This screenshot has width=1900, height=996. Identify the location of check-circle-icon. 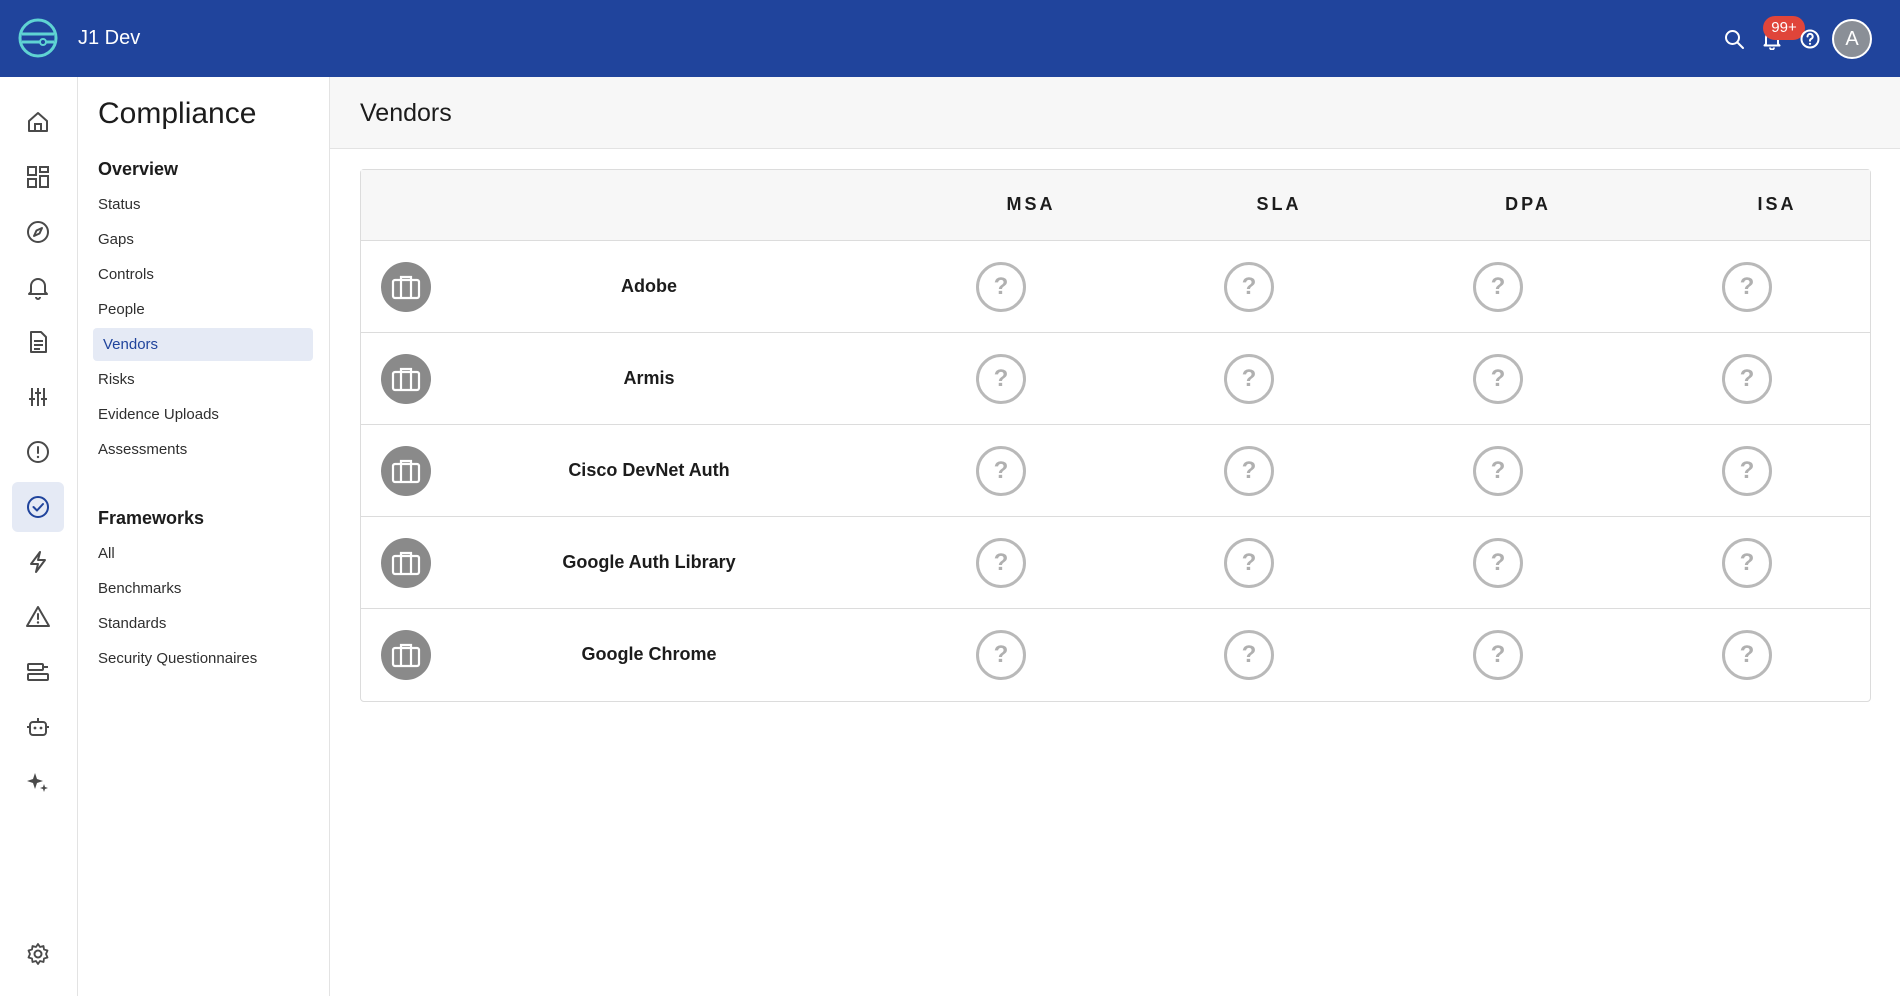
(38, 507).